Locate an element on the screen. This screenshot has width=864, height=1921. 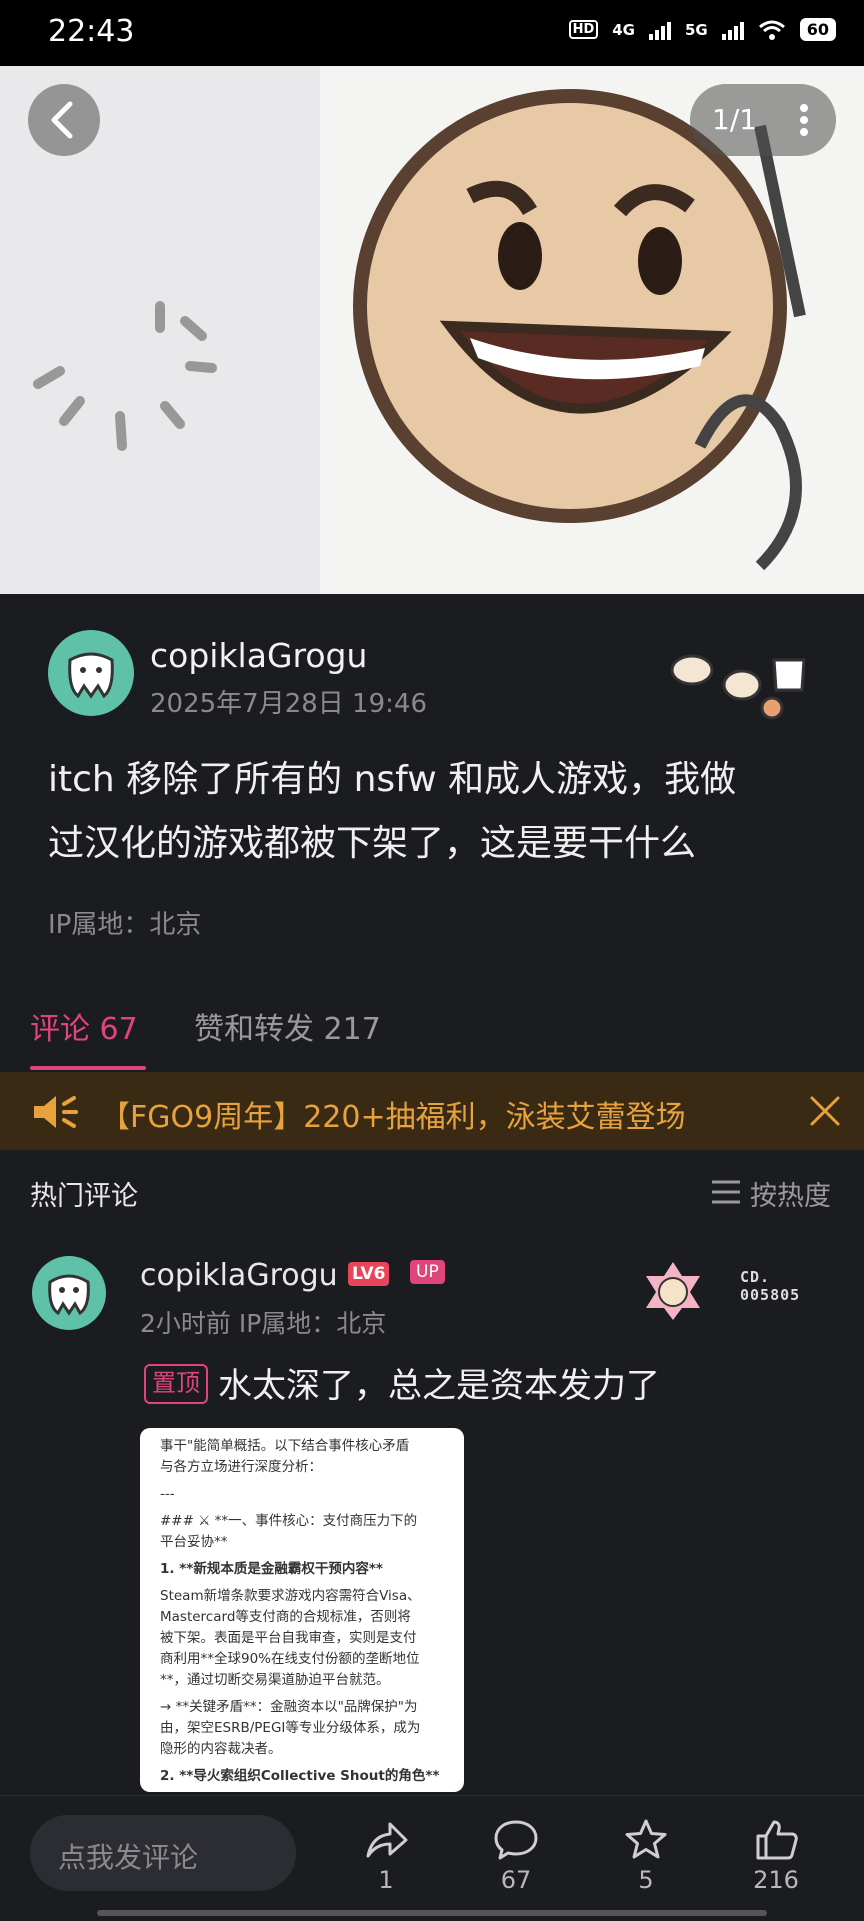
fan-number-value: 005805 is located at coordinates (770, 1295).